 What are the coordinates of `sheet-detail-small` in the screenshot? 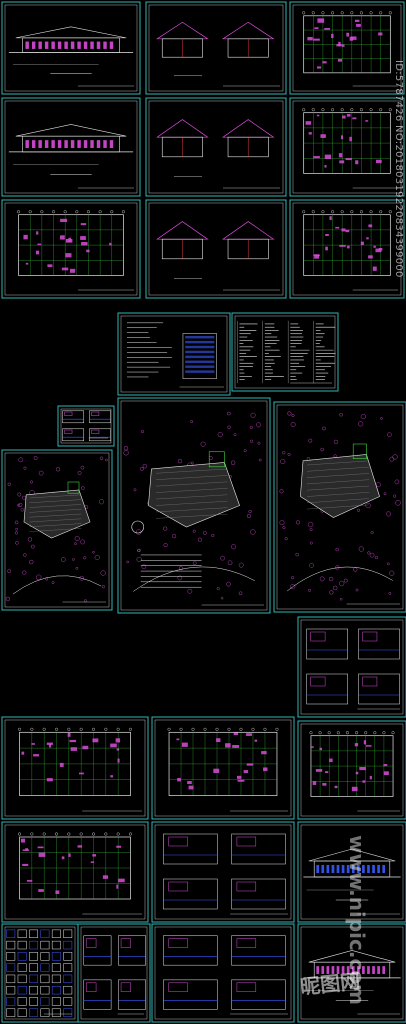 It's located at (86, 426).